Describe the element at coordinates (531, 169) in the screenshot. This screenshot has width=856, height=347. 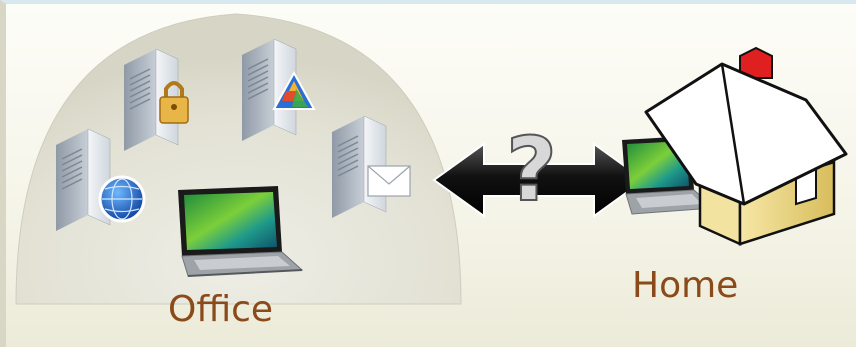
I see `connection-question-mark: ?` at that location.